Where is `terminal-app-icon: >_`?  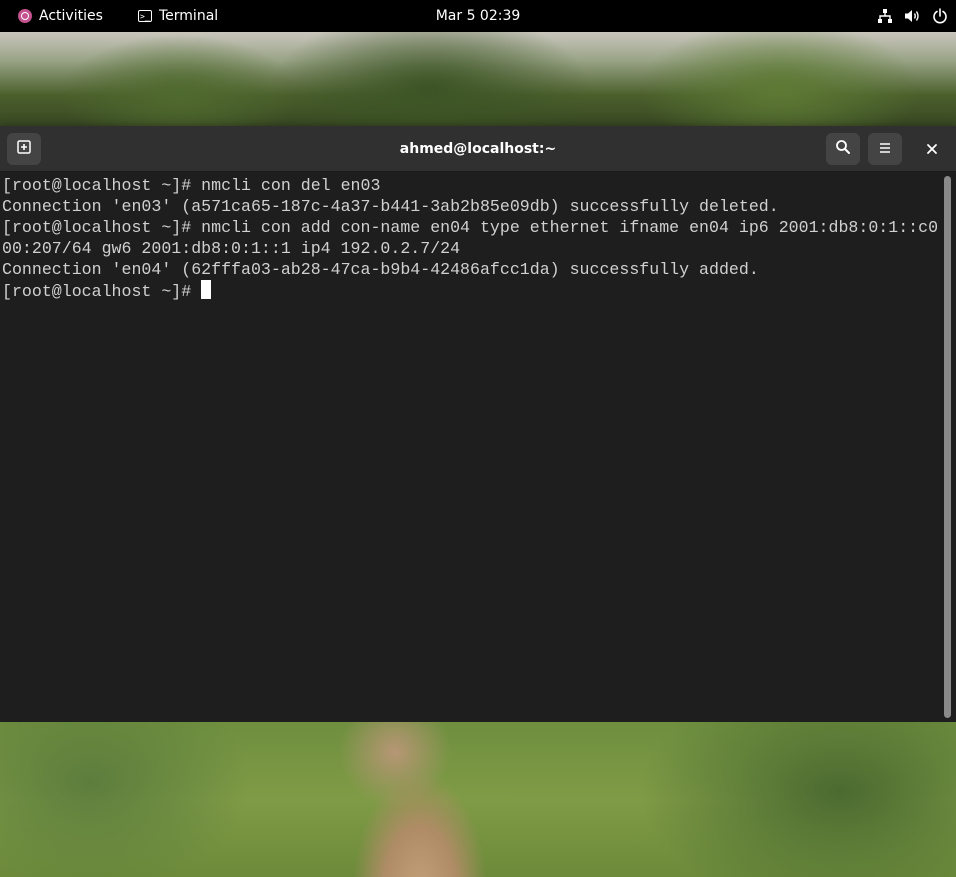
terminal-app-icon: >_ is located at coordinates (145, 16).